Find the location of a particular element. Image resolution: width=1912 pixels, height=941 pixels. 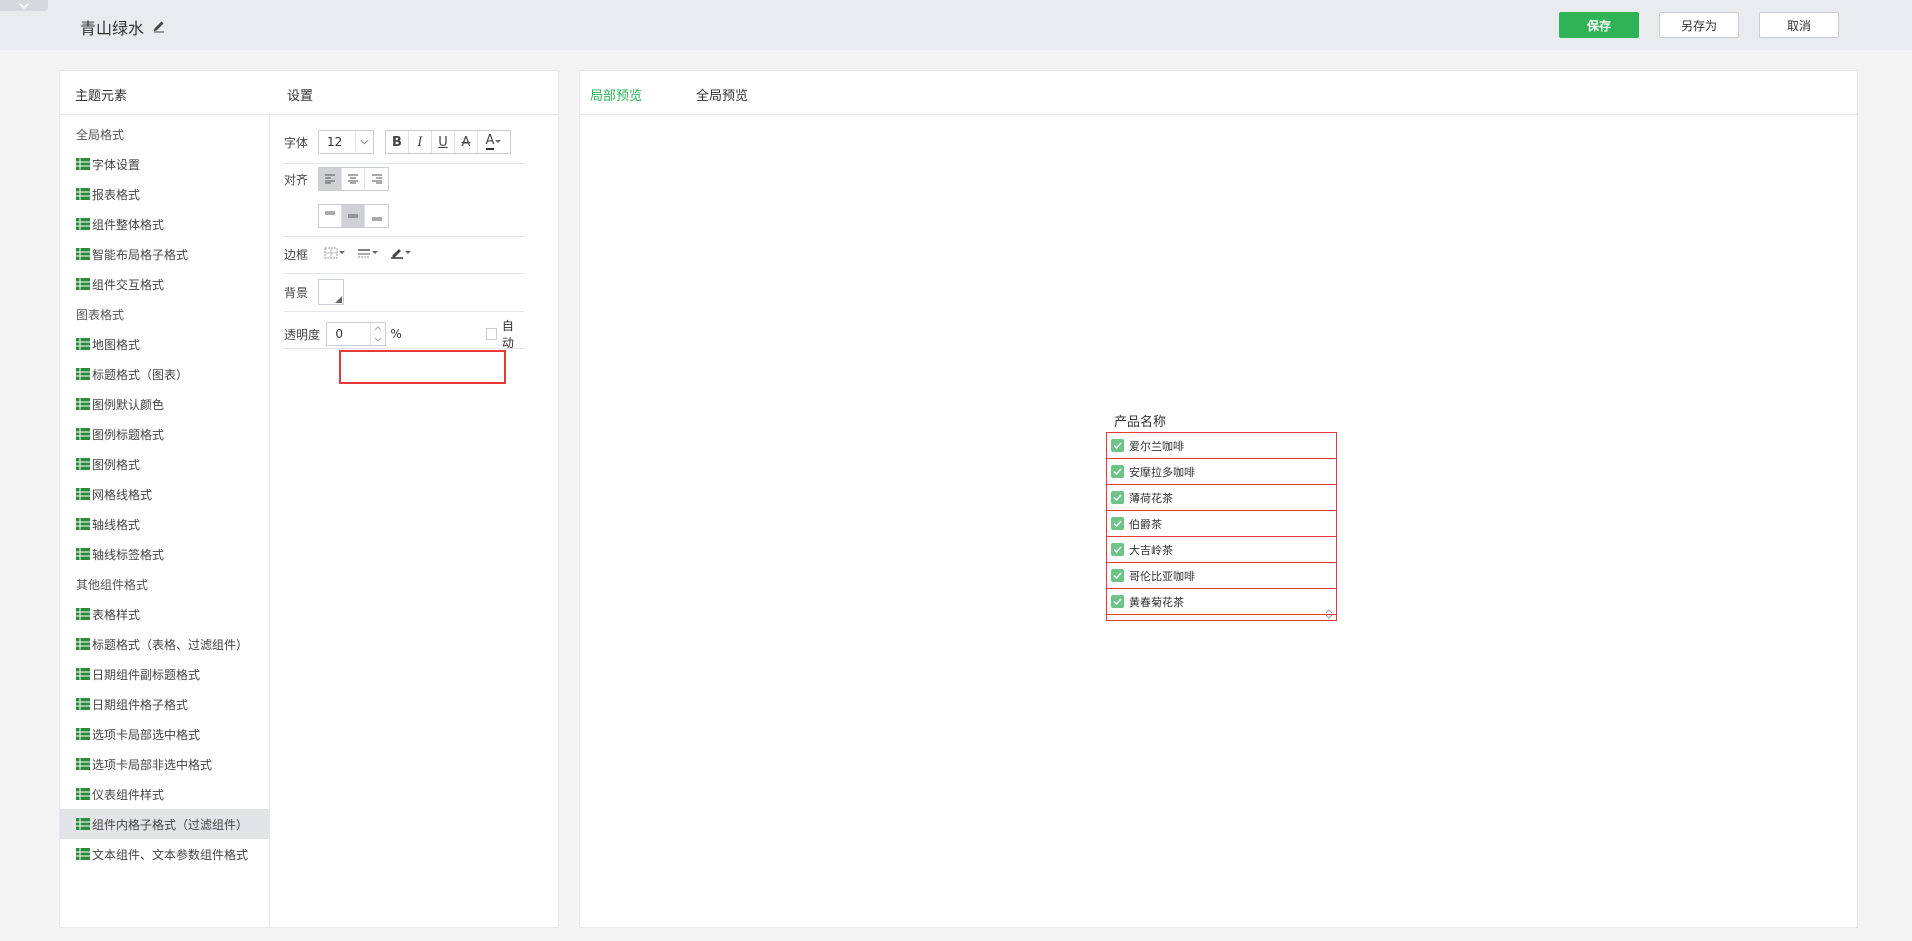

tree-label: 全局格式 is located at coordinates (100, 134).